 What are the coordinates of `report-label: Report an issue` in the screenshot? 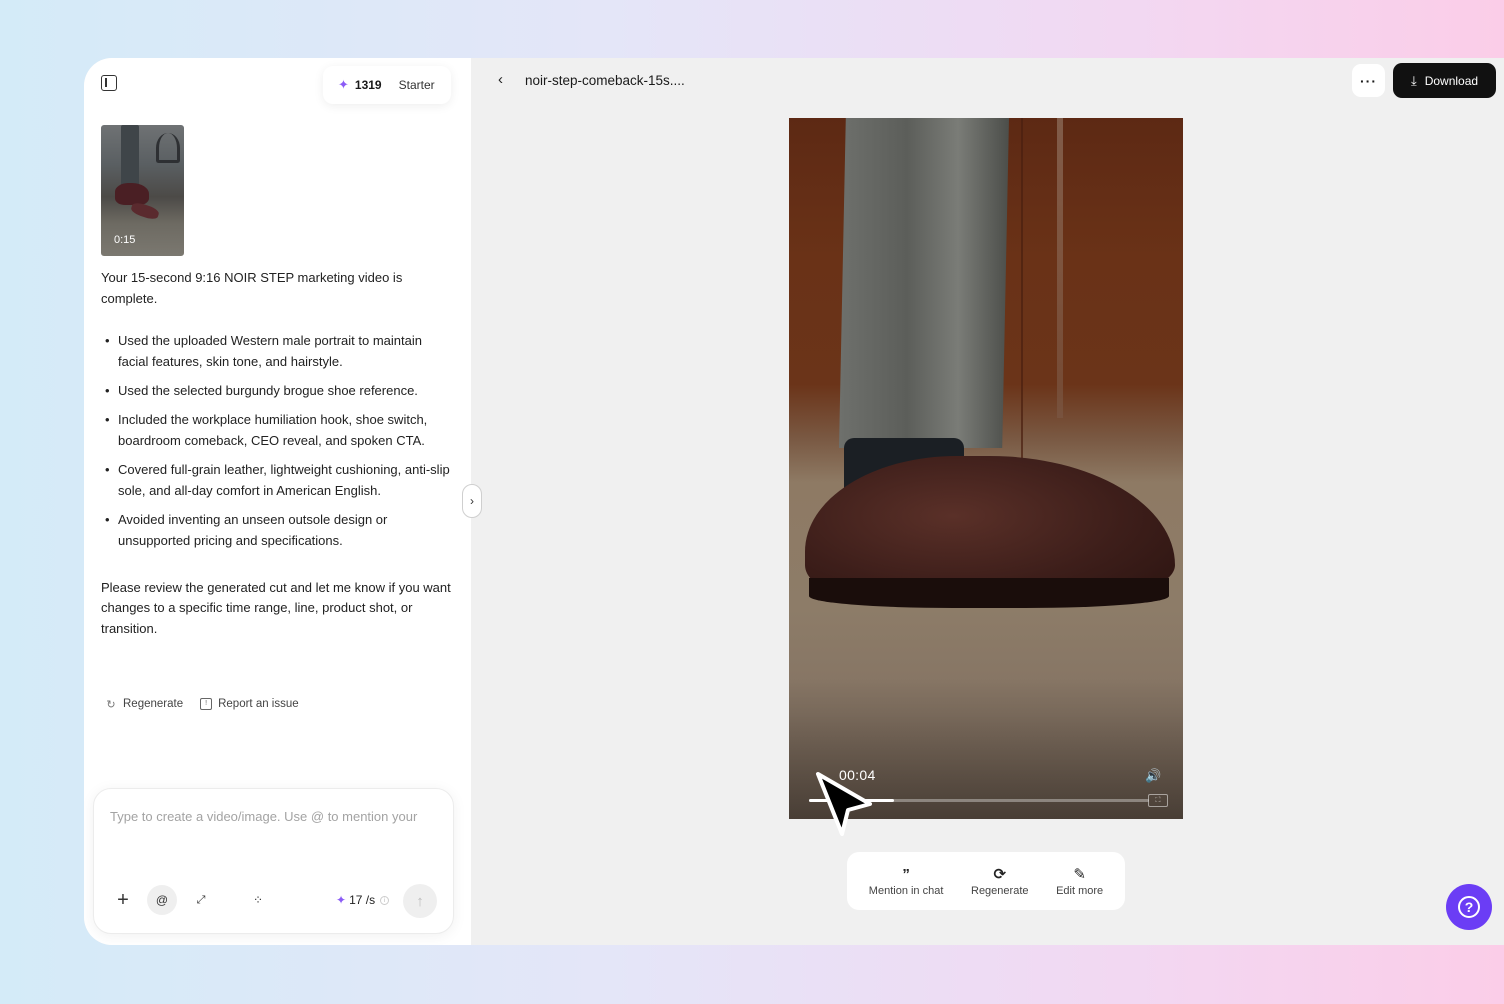 It's located at (258, 704).